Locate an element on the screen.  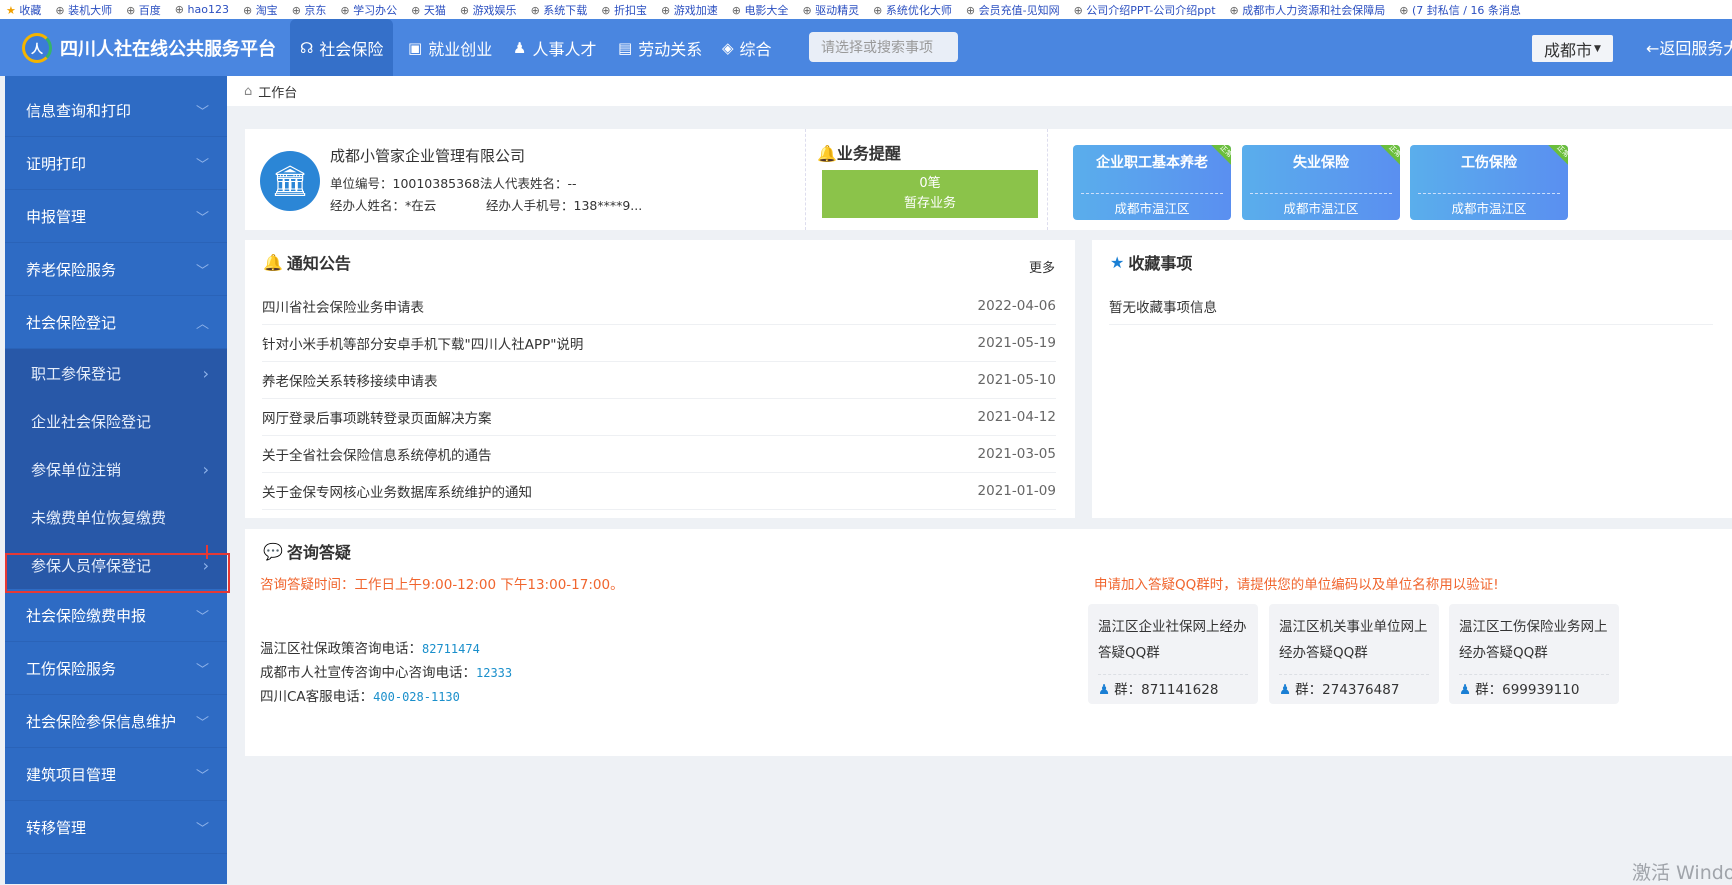
sidebar-item: 社会保险缴费申报 ﹀ is located at coordinates (116, 615).